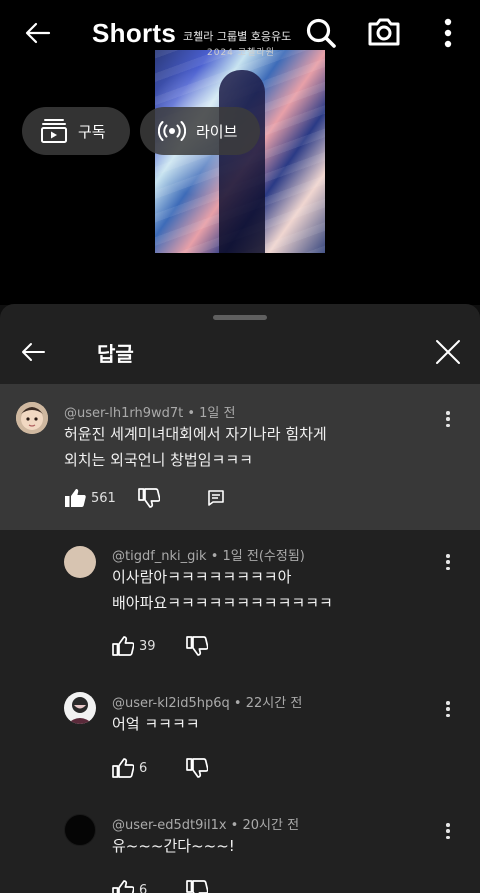 The height and width of the screenshot is (893, 480). I want to click on search-icon, so click(321, 33).